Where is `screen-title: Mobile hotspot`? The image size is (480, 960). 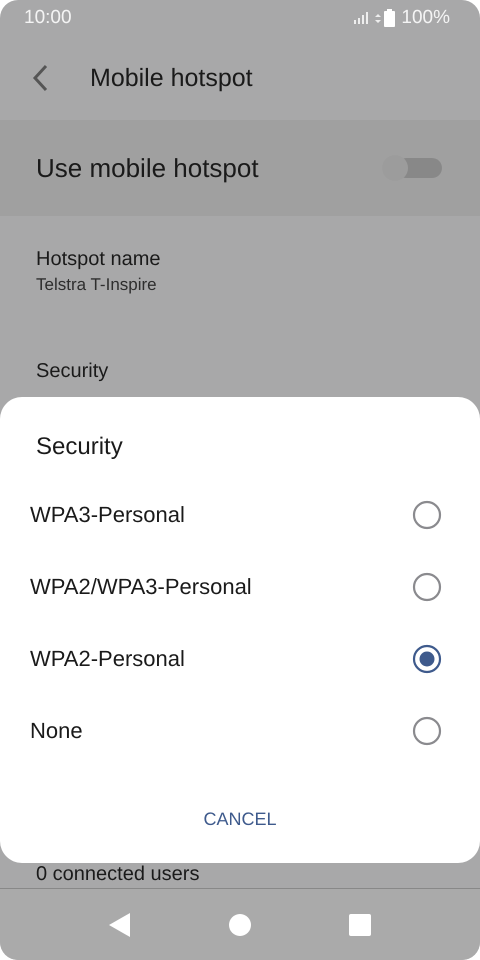
screen-title: Mobile hotspot is located at coordinates (171, 78).